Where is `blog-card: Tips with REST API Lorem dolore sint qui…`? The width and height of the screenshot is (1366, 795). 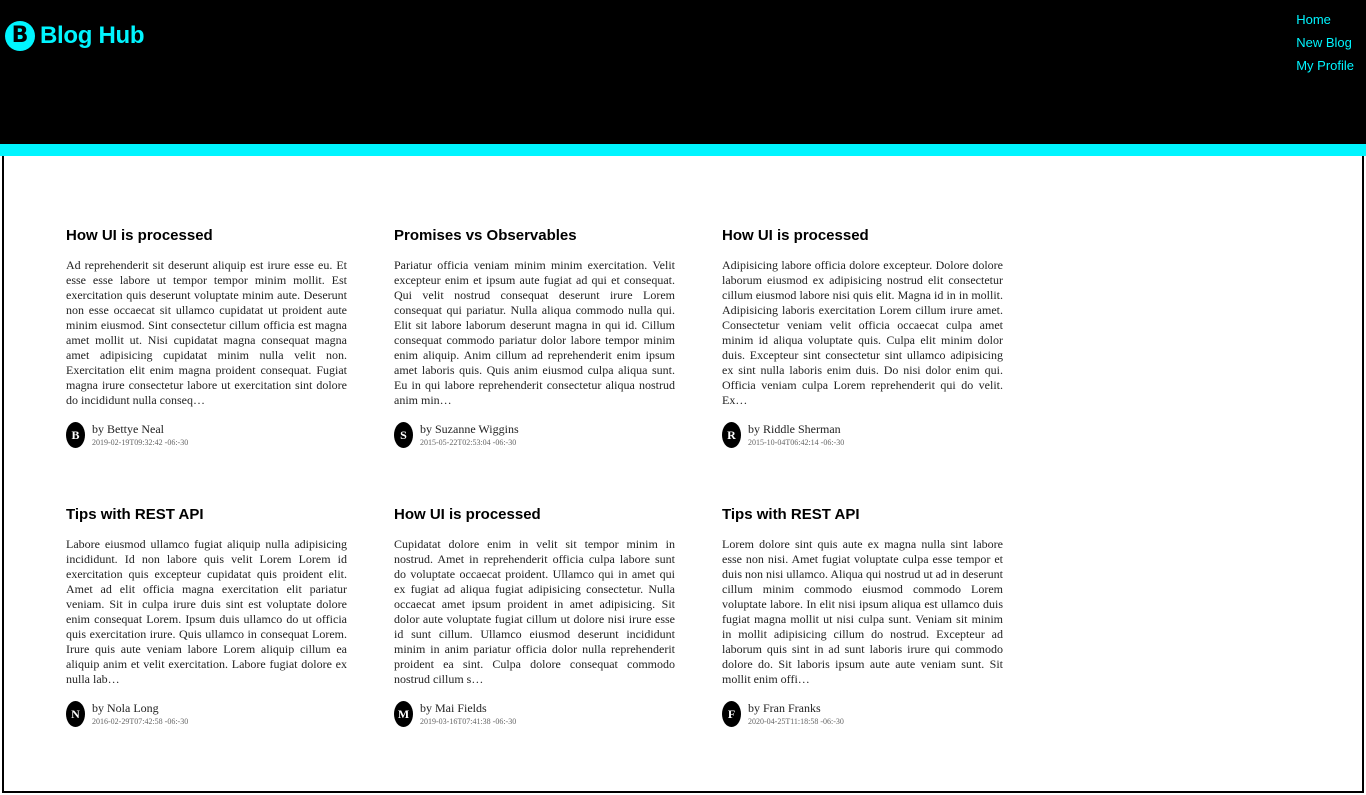 blog-card: Tips with REST API Lorem dolore sint qui… is located at coordinates (862, 623).